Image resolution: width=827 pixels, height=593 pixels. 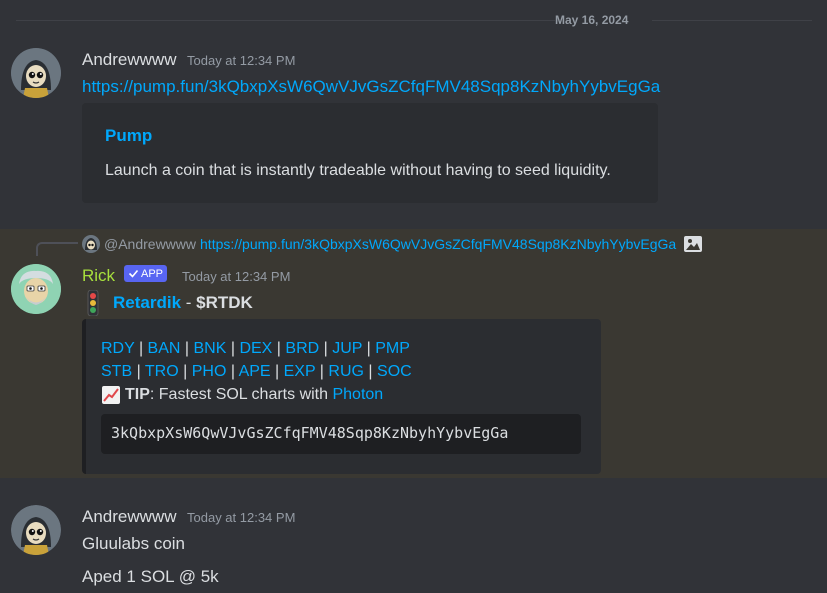 I want to click on link-rdy: RDY, so click(x=118, y=348).